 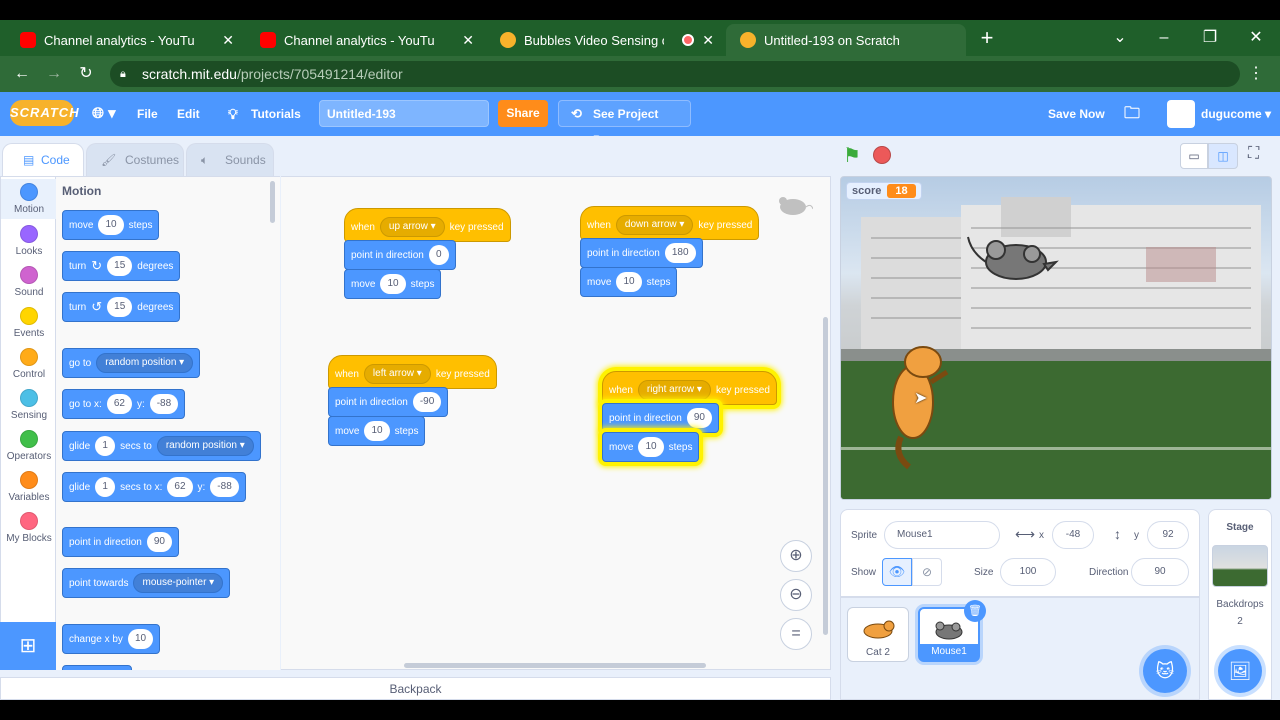 I want to click on category-operators: Operators, so click(x=29, y=446).